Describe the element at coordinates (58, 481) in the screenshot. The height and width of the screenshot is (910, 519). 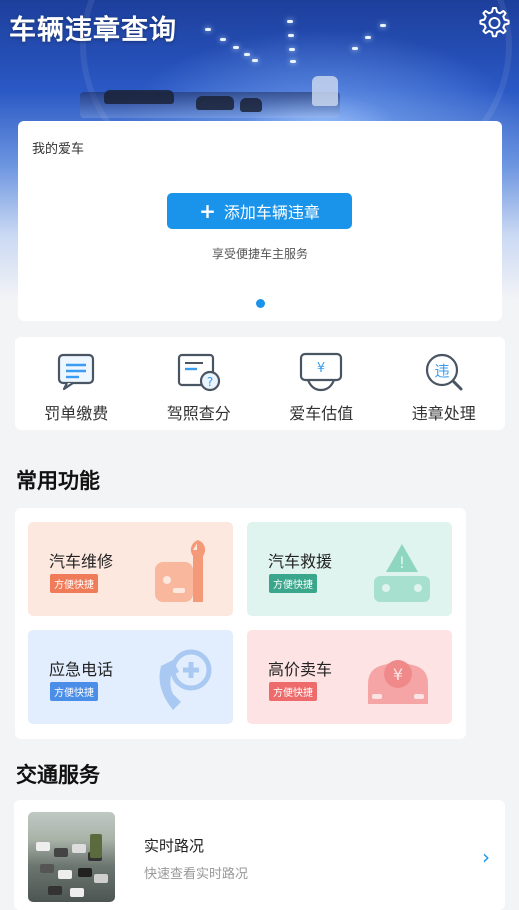
I see `section-title-common: 常用功能` at that location.